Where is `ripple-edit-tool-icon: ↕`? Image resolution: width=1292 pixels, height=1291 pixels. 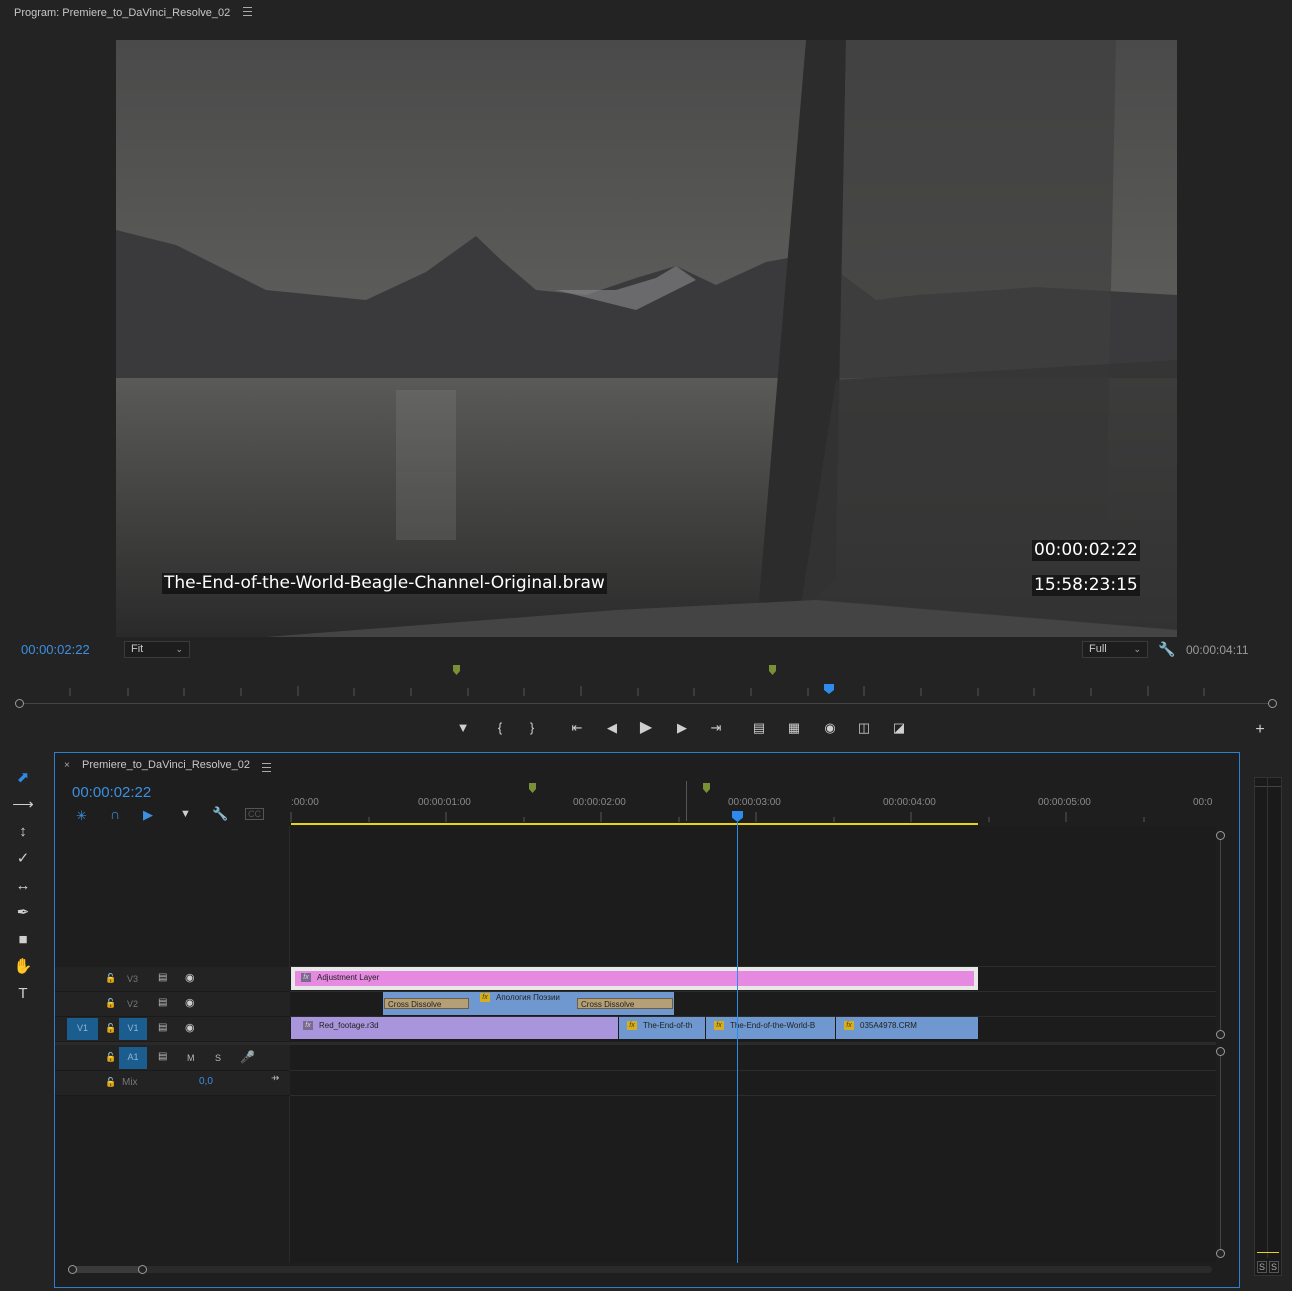
ripple-edit-tool-icon: ↕ is located at coordinates (23, 832).